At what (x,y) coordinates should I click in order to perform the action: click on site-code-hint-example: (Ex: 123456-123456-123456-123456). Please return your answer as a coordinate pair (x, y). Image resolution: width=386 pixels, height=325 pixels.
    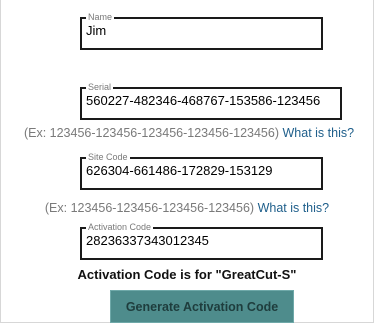
    Looking at the image, I should click on (149, 208).